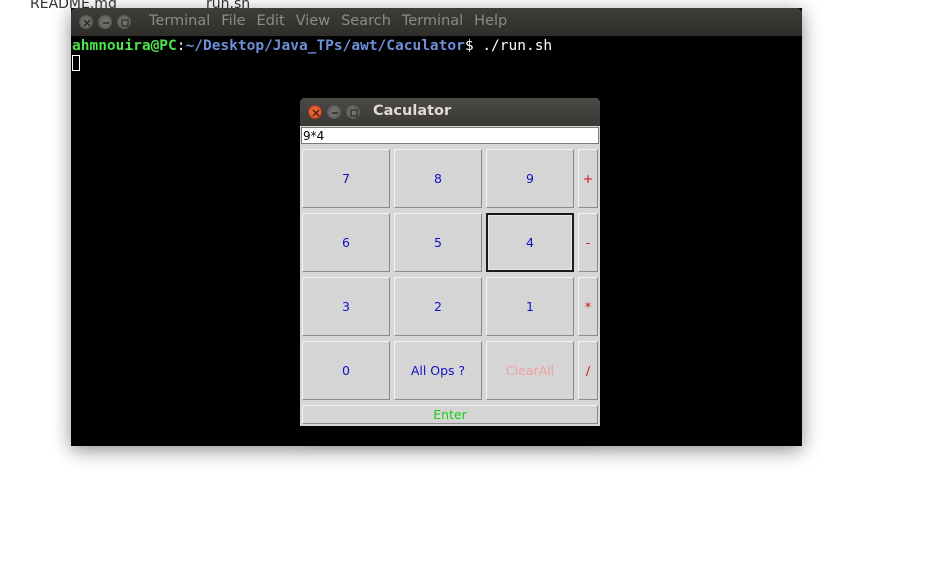 The width and height of the screenshot is (950, 563). Describe the element at coordinates (76, 63) in the screenshot. I see `text-cursor` at that location.